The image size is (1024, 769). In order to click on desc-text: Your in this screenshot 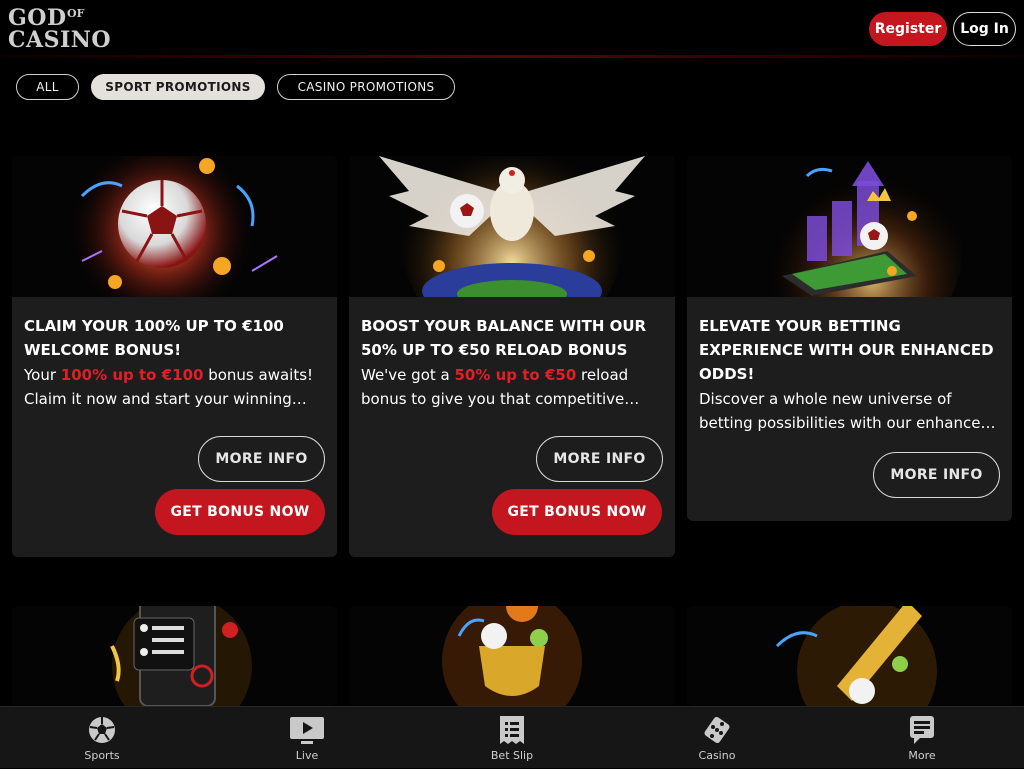, I will do `click(42, 375)`.